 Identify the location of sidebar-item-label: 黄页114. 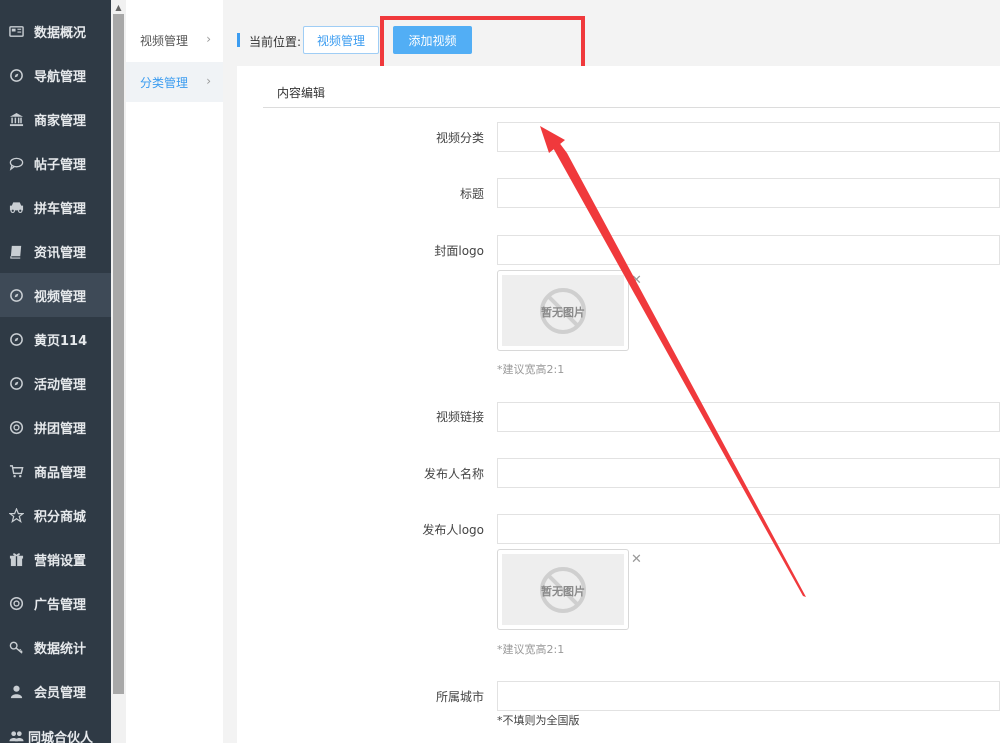
(61, 341).